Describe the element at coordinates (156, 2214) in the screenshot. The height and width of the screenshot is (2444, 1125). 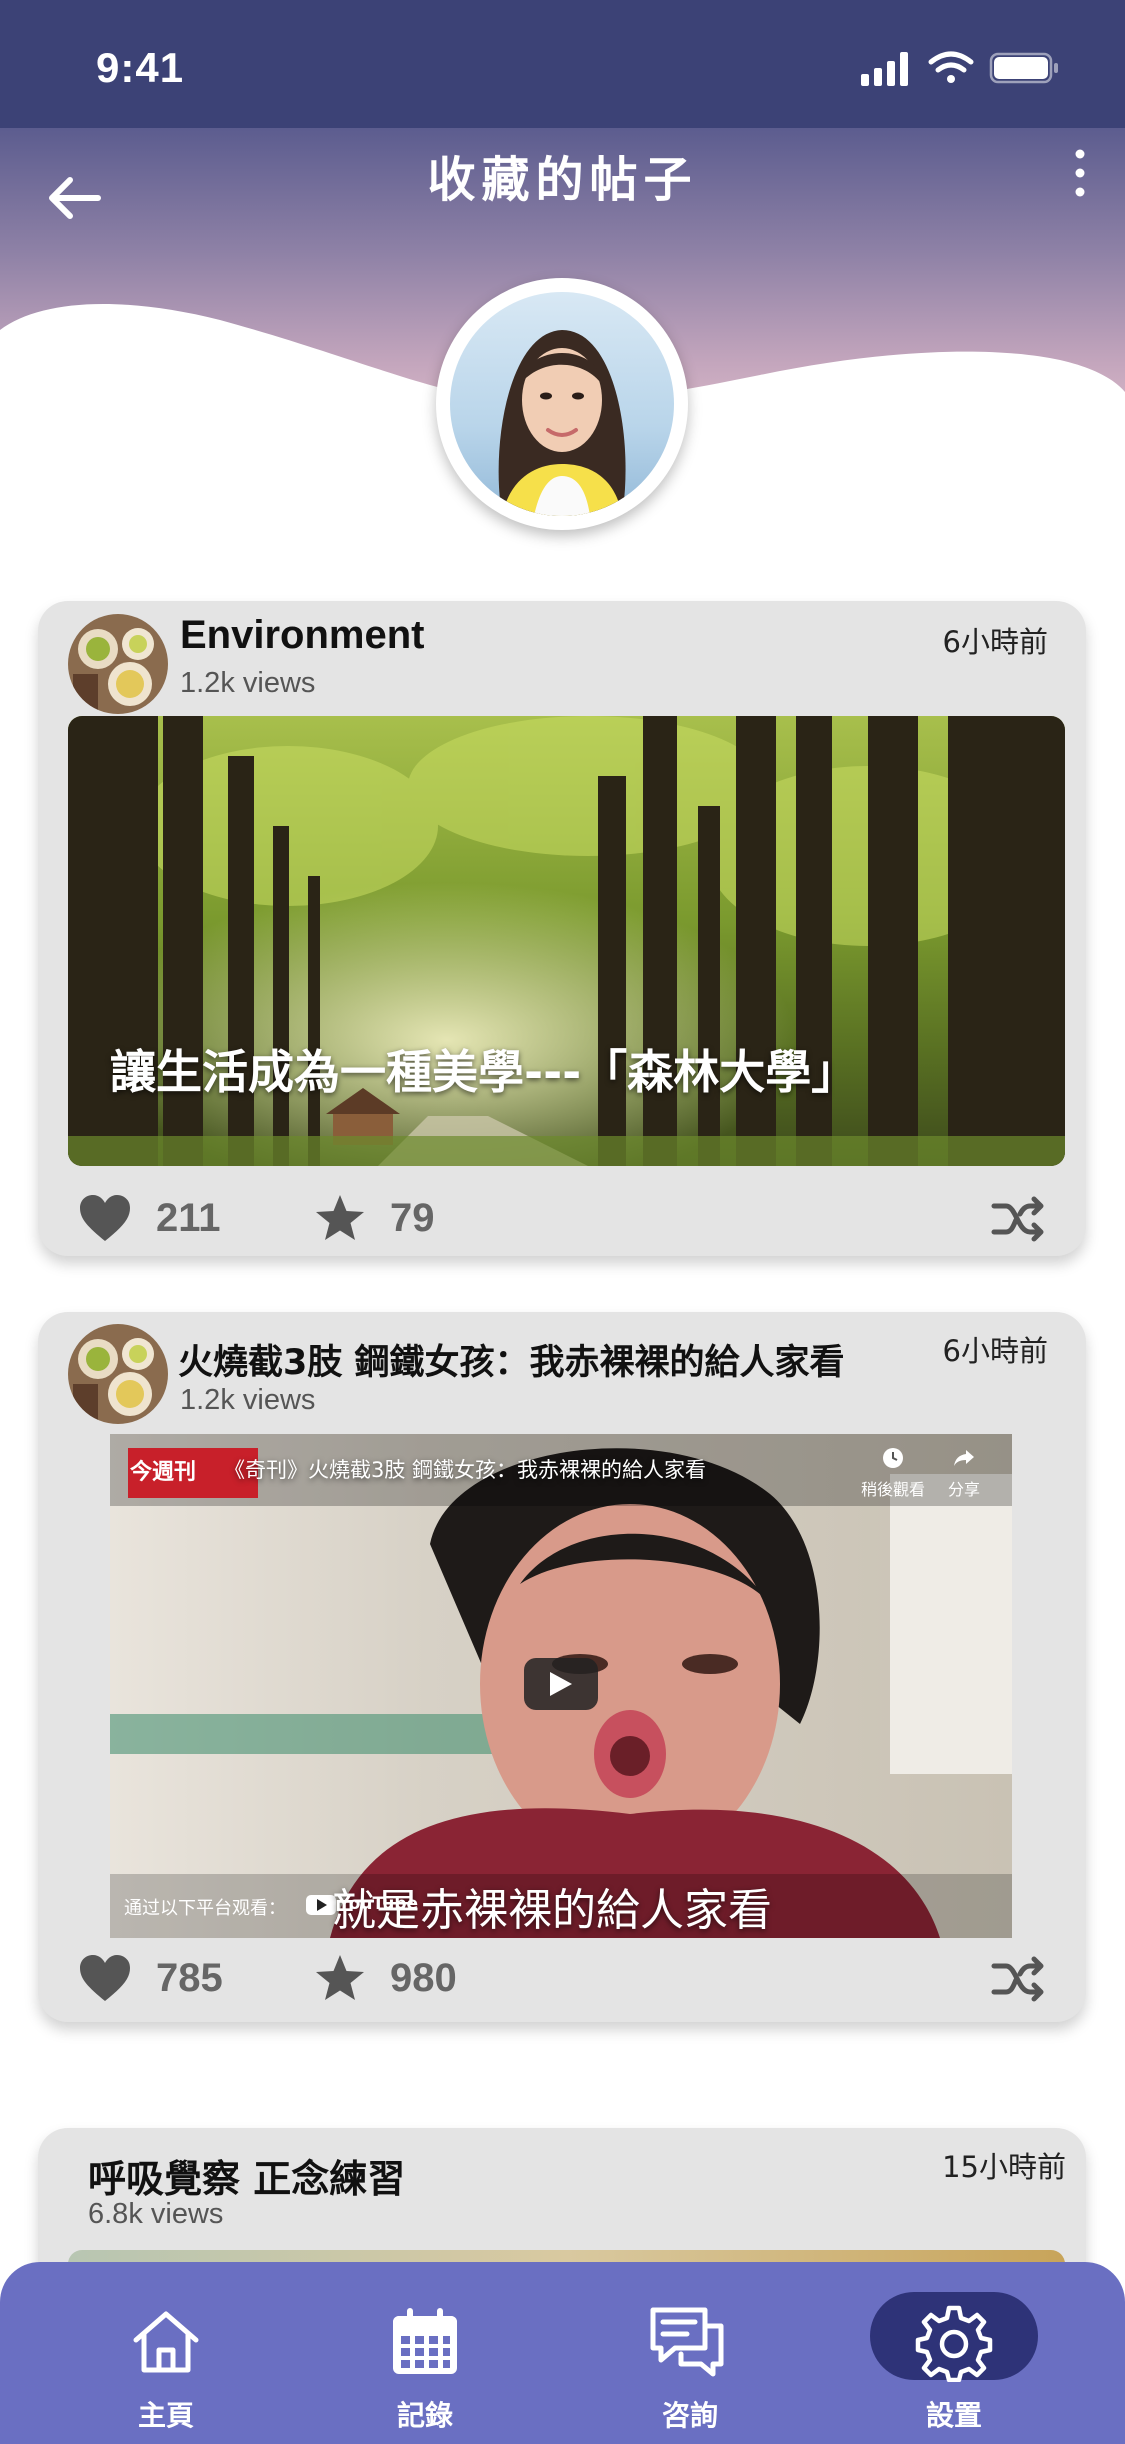
I see `post-views: 6.8k views` at that location.